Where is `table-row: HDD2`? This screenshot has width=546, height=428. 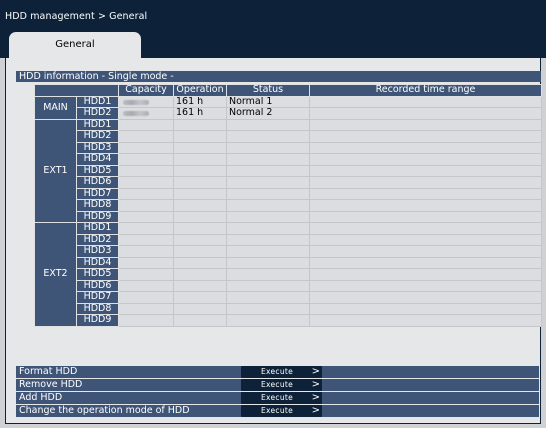
table-row: HDD2 is located at coordinates (288, 239).